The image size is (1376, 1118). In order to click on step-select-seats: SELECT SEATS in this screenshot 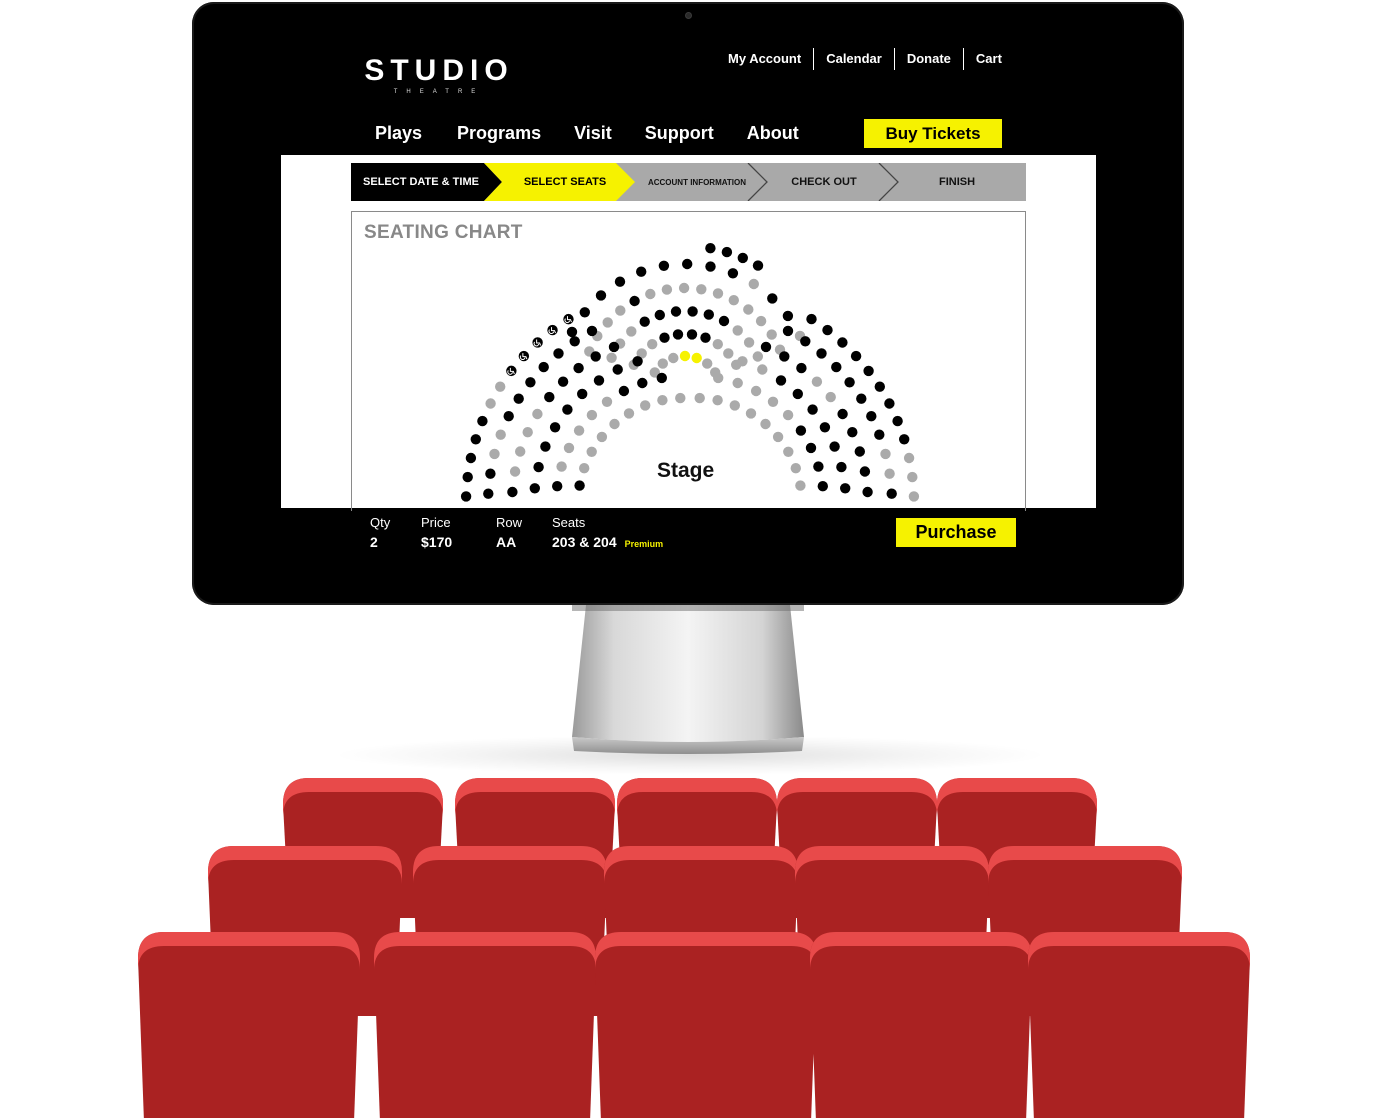, I will do `click(565, 182)`.